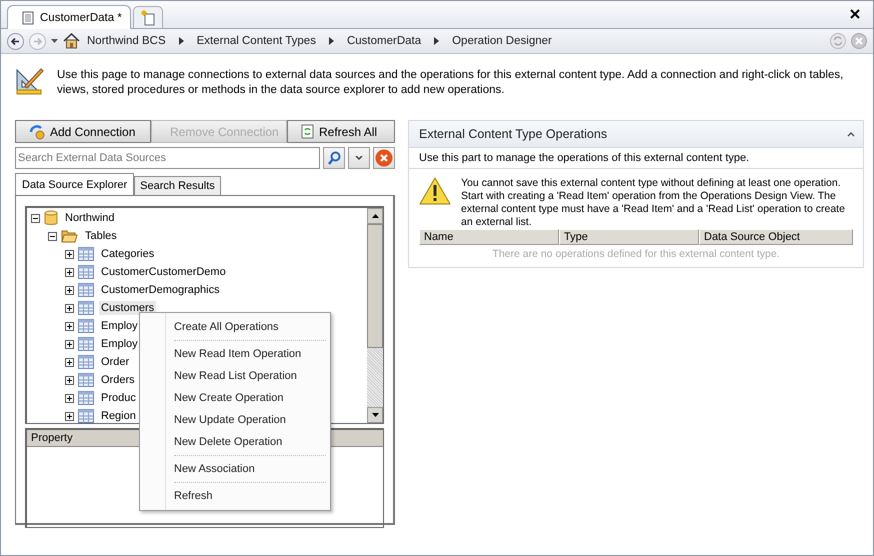 This screenshot has height=556, width=874. I want to click on search-field: Search External Data Sources, so click(167, 158).